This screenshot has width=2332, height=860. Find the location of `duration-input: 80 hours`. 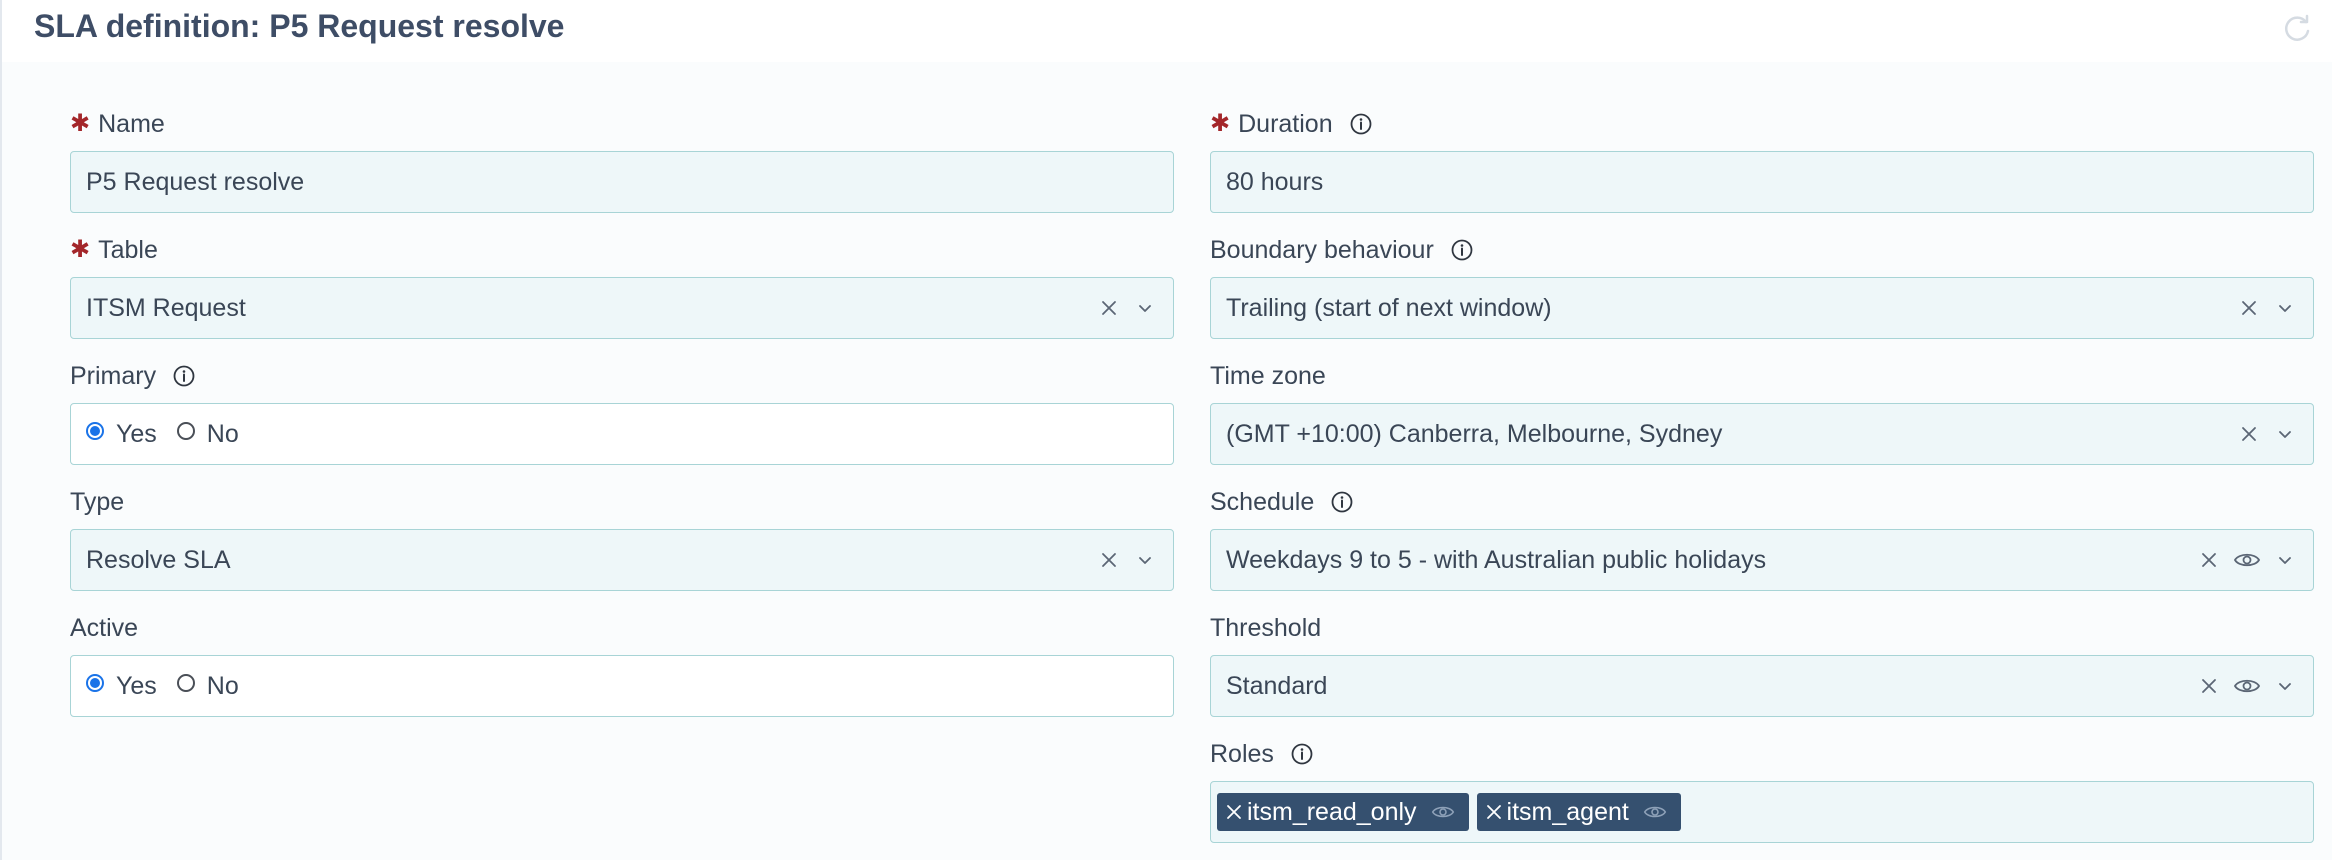

duration-input: 80 hours is located at coordinates (1762, 182).